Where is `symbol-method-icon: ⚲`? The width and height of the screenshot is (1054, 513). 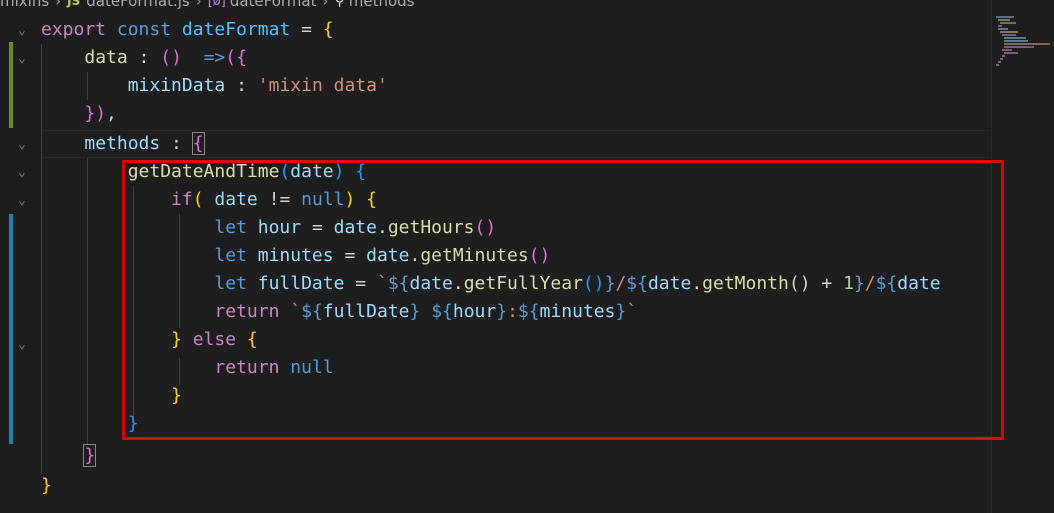
symbol-method-icon: ⚲ is located at coordinates (339, 4).